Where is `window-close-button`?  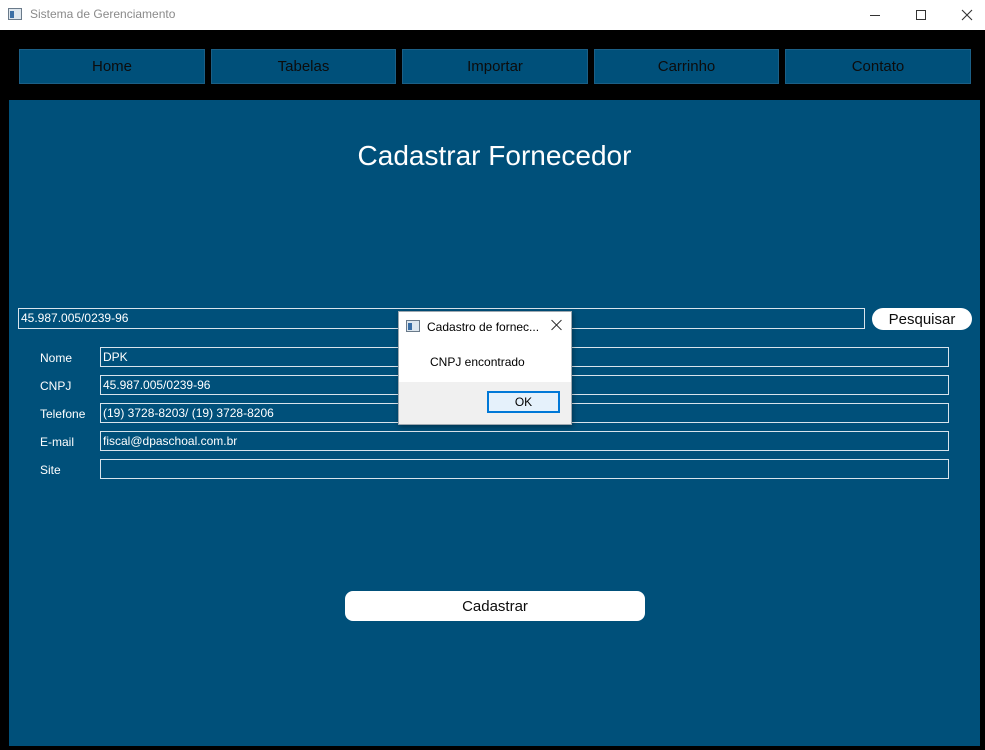 window-close-button is located at coordinates (964, 15).